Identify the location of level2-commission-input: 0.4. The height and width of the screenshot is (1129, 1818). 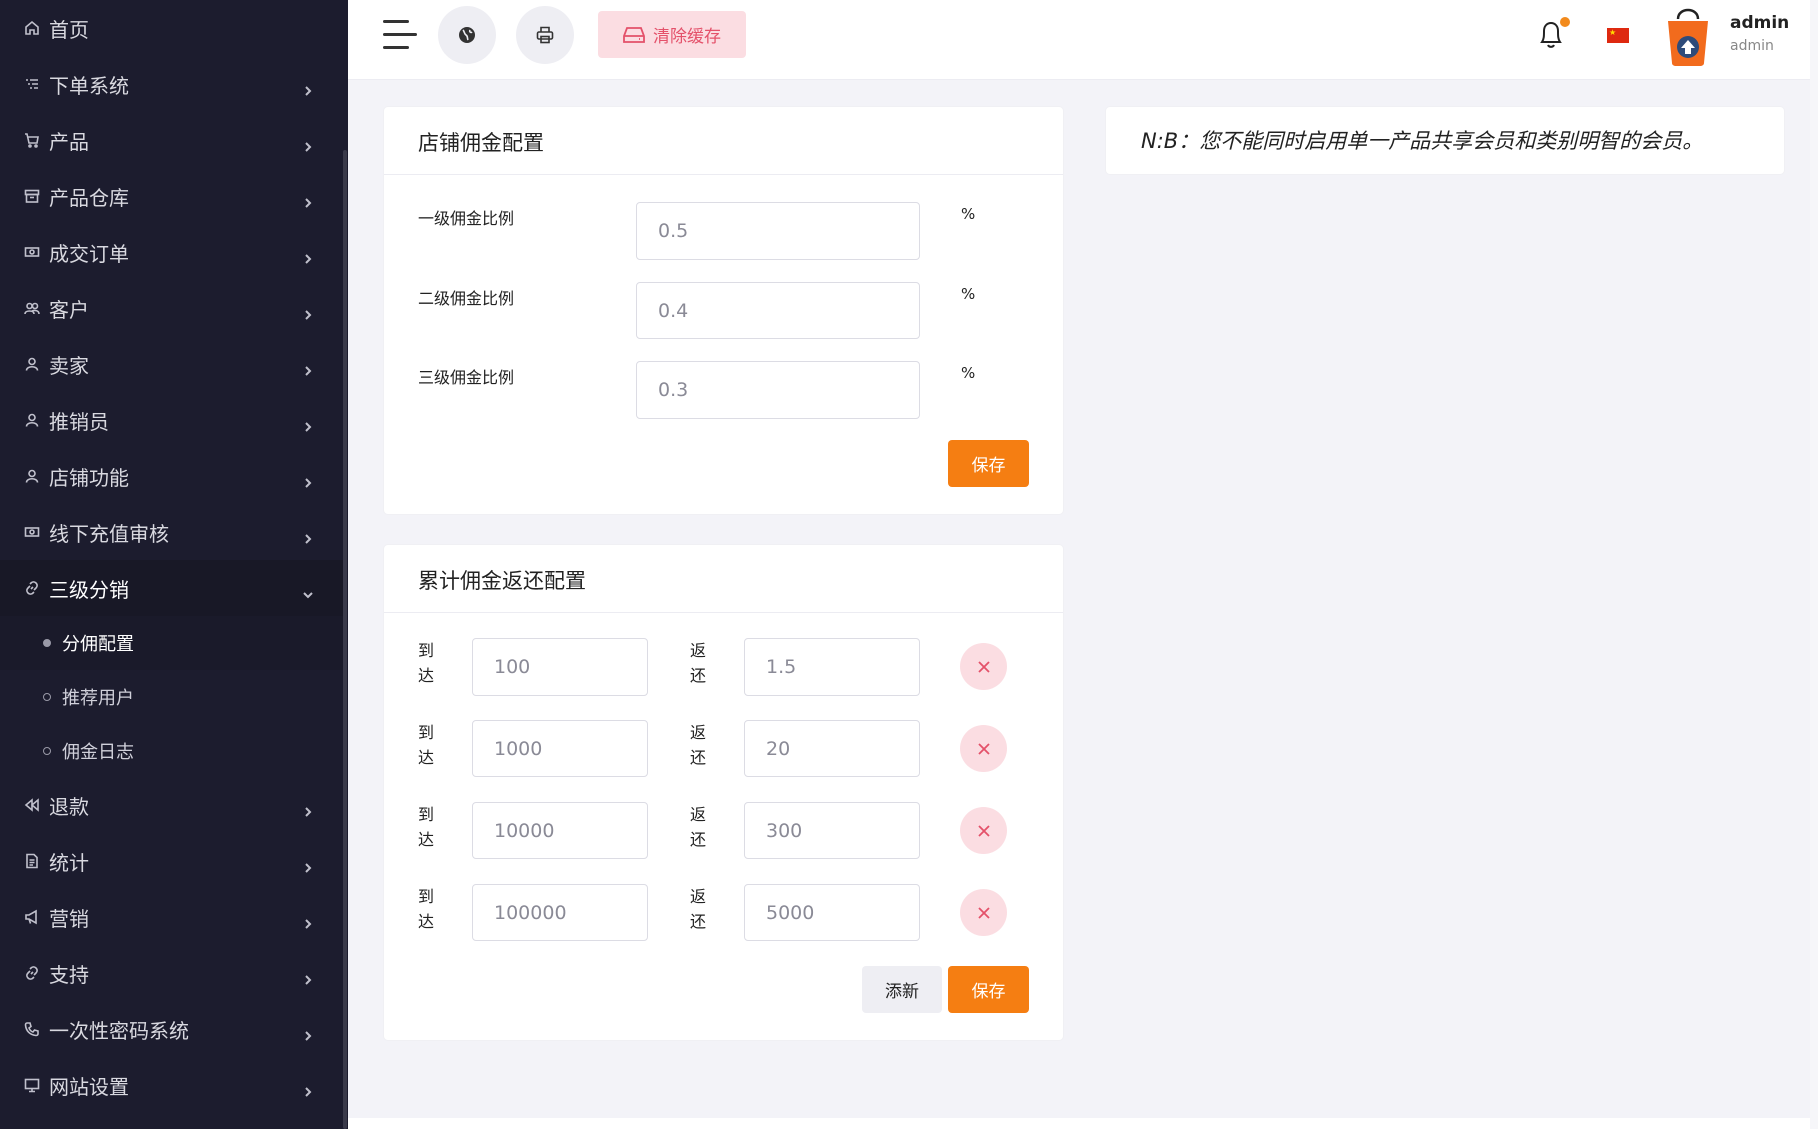
(778, 310).